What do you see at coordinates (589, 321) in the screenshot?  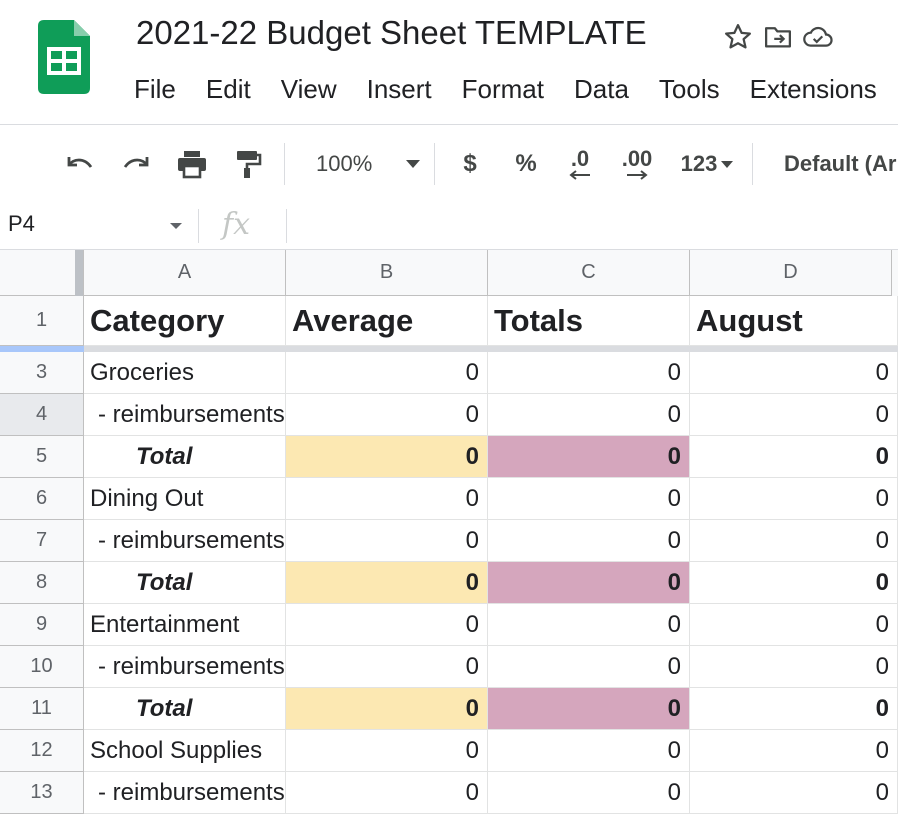 I see `header-cell-totals: Totals` at bounding box center [589, 321].